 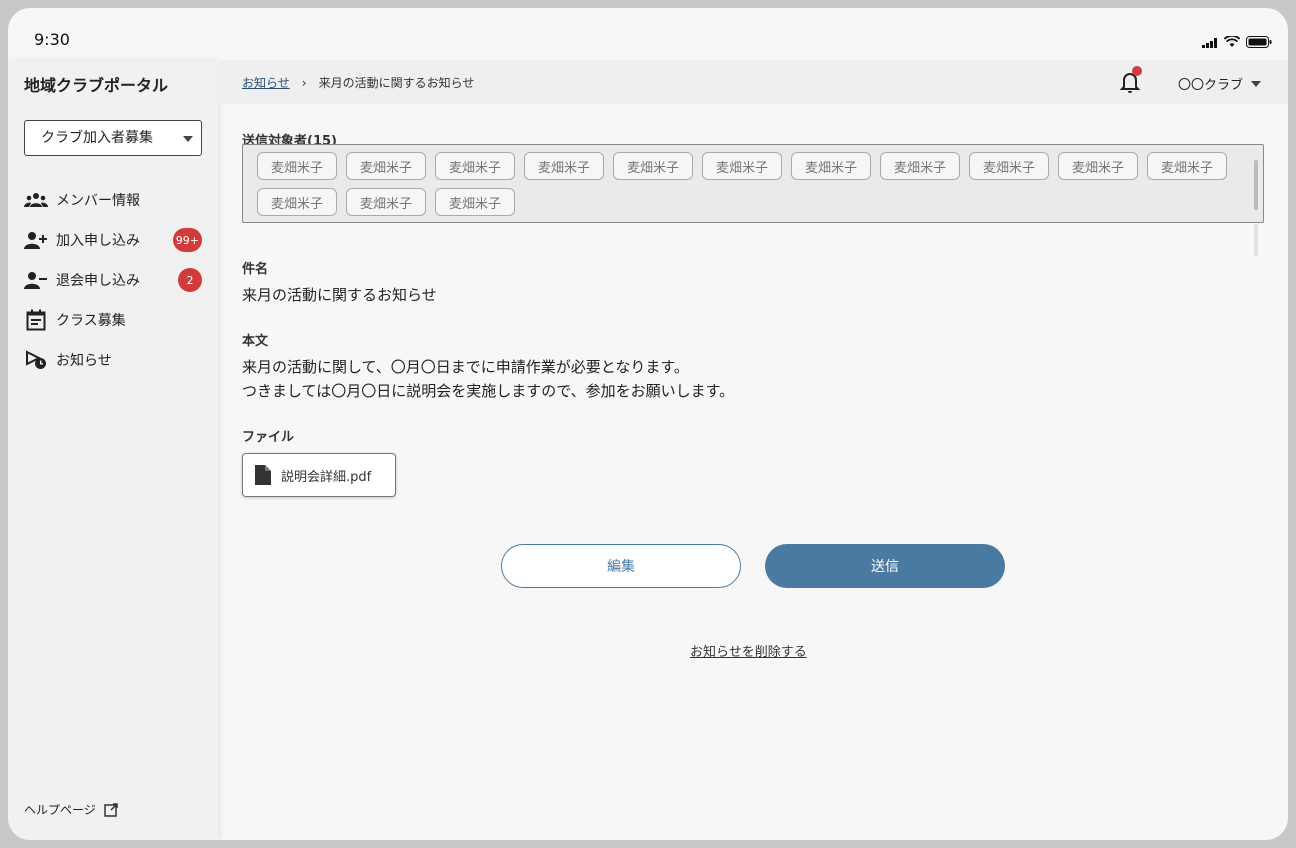 What do you see at coordinates (885, 566) in the screenshot?
I see `send-button: 送信` at bounding box center [885, 566].